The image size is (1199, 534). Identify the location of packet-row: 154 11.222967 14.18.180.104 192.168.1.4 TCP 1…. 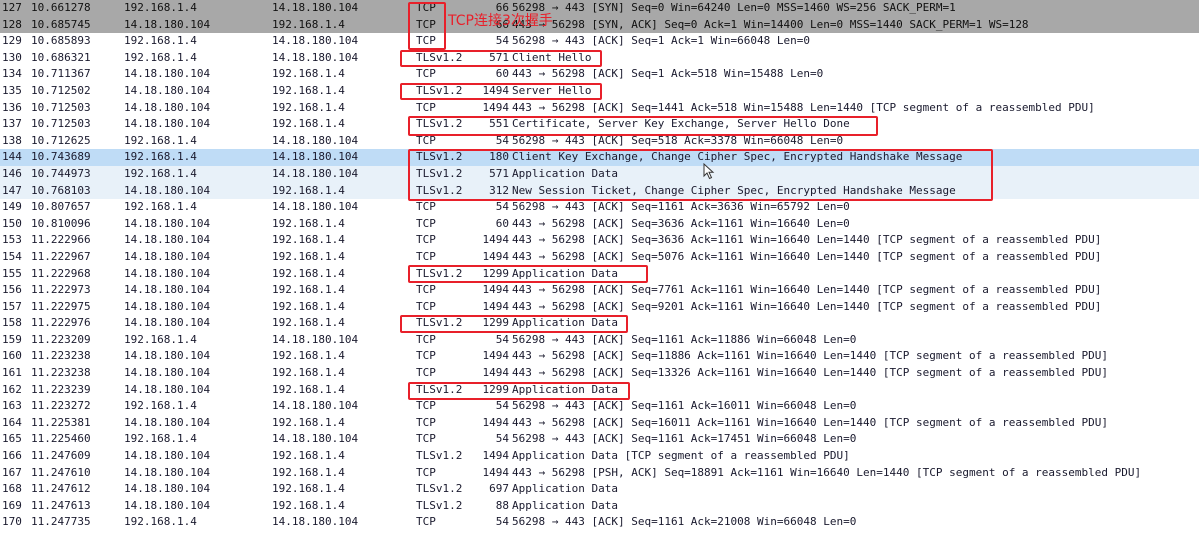
(599, 257).